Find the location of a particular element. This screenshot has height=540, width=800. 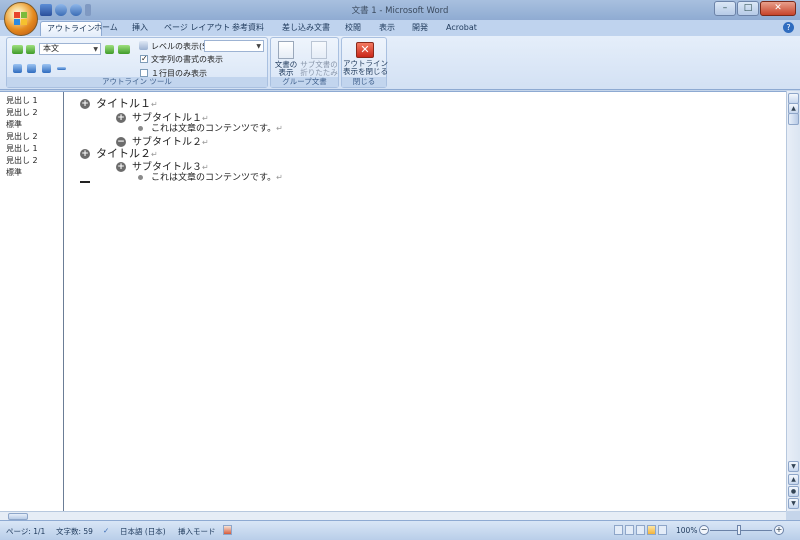

help-icon: ? is located at coordinates (788, 27).